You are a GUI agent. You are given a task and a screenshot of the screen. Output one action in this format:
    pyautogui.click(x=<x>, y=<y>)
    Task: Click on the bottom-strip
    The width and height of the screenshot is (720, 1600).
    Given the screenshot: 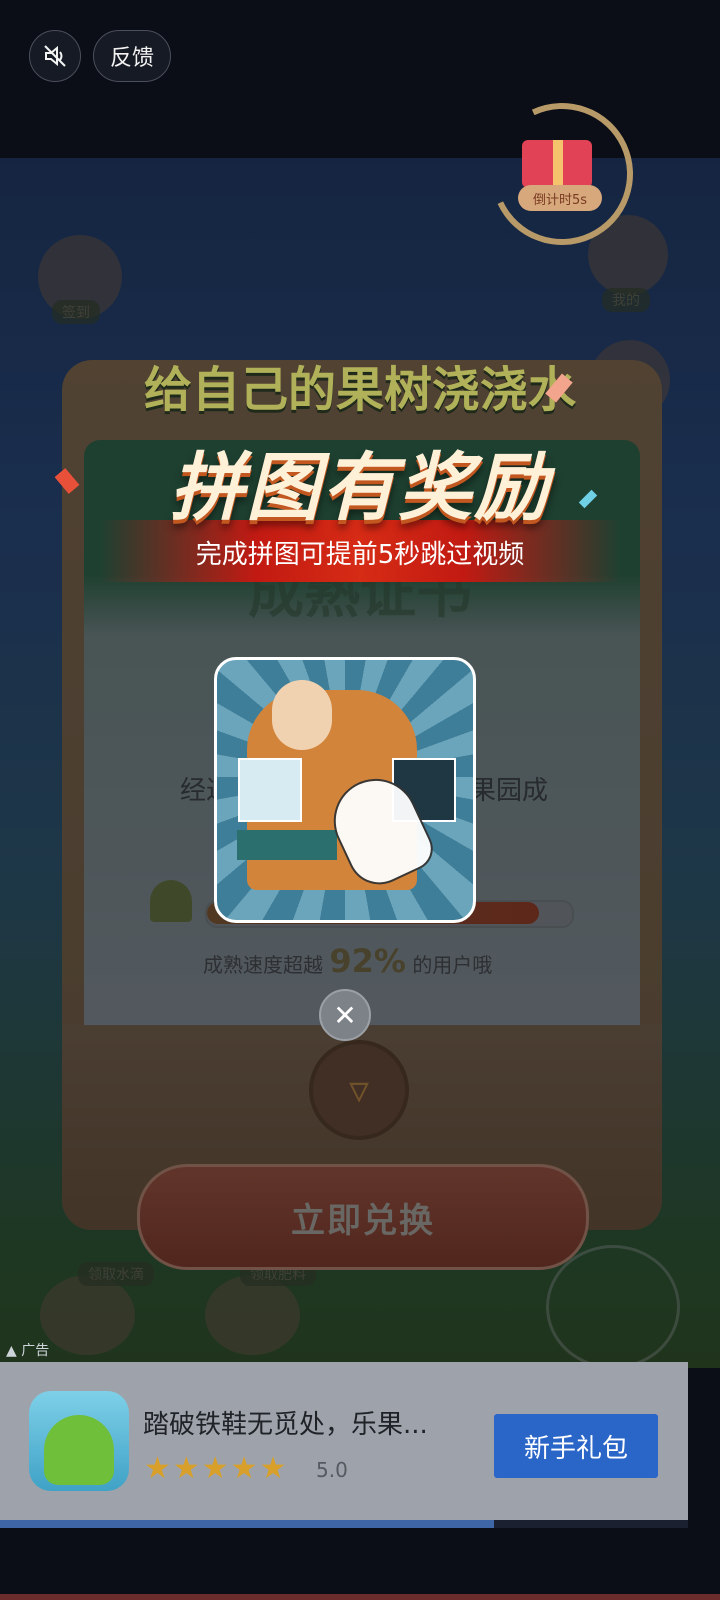 What is the action you would take?
    pyautogui.click(x=360, y=1597)
    